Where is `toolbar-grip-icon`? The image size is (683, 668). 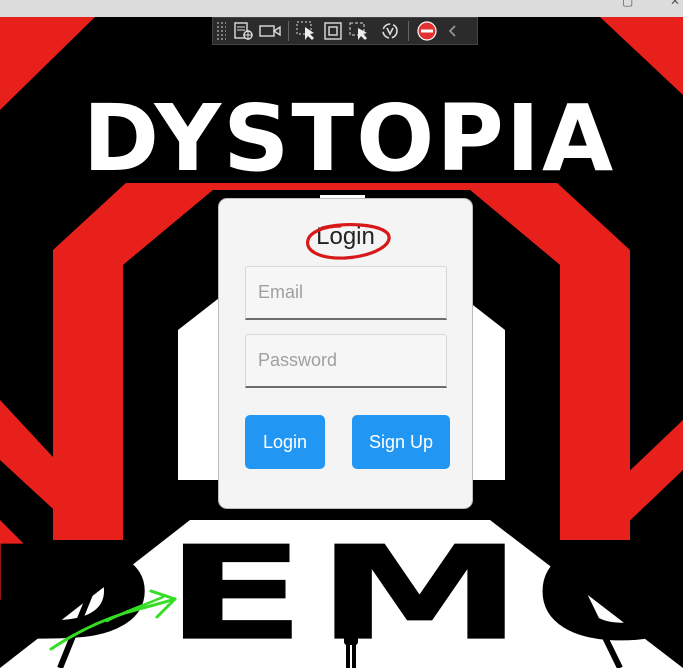 toolbar-grip-icon is located at coordinates (221, 31).